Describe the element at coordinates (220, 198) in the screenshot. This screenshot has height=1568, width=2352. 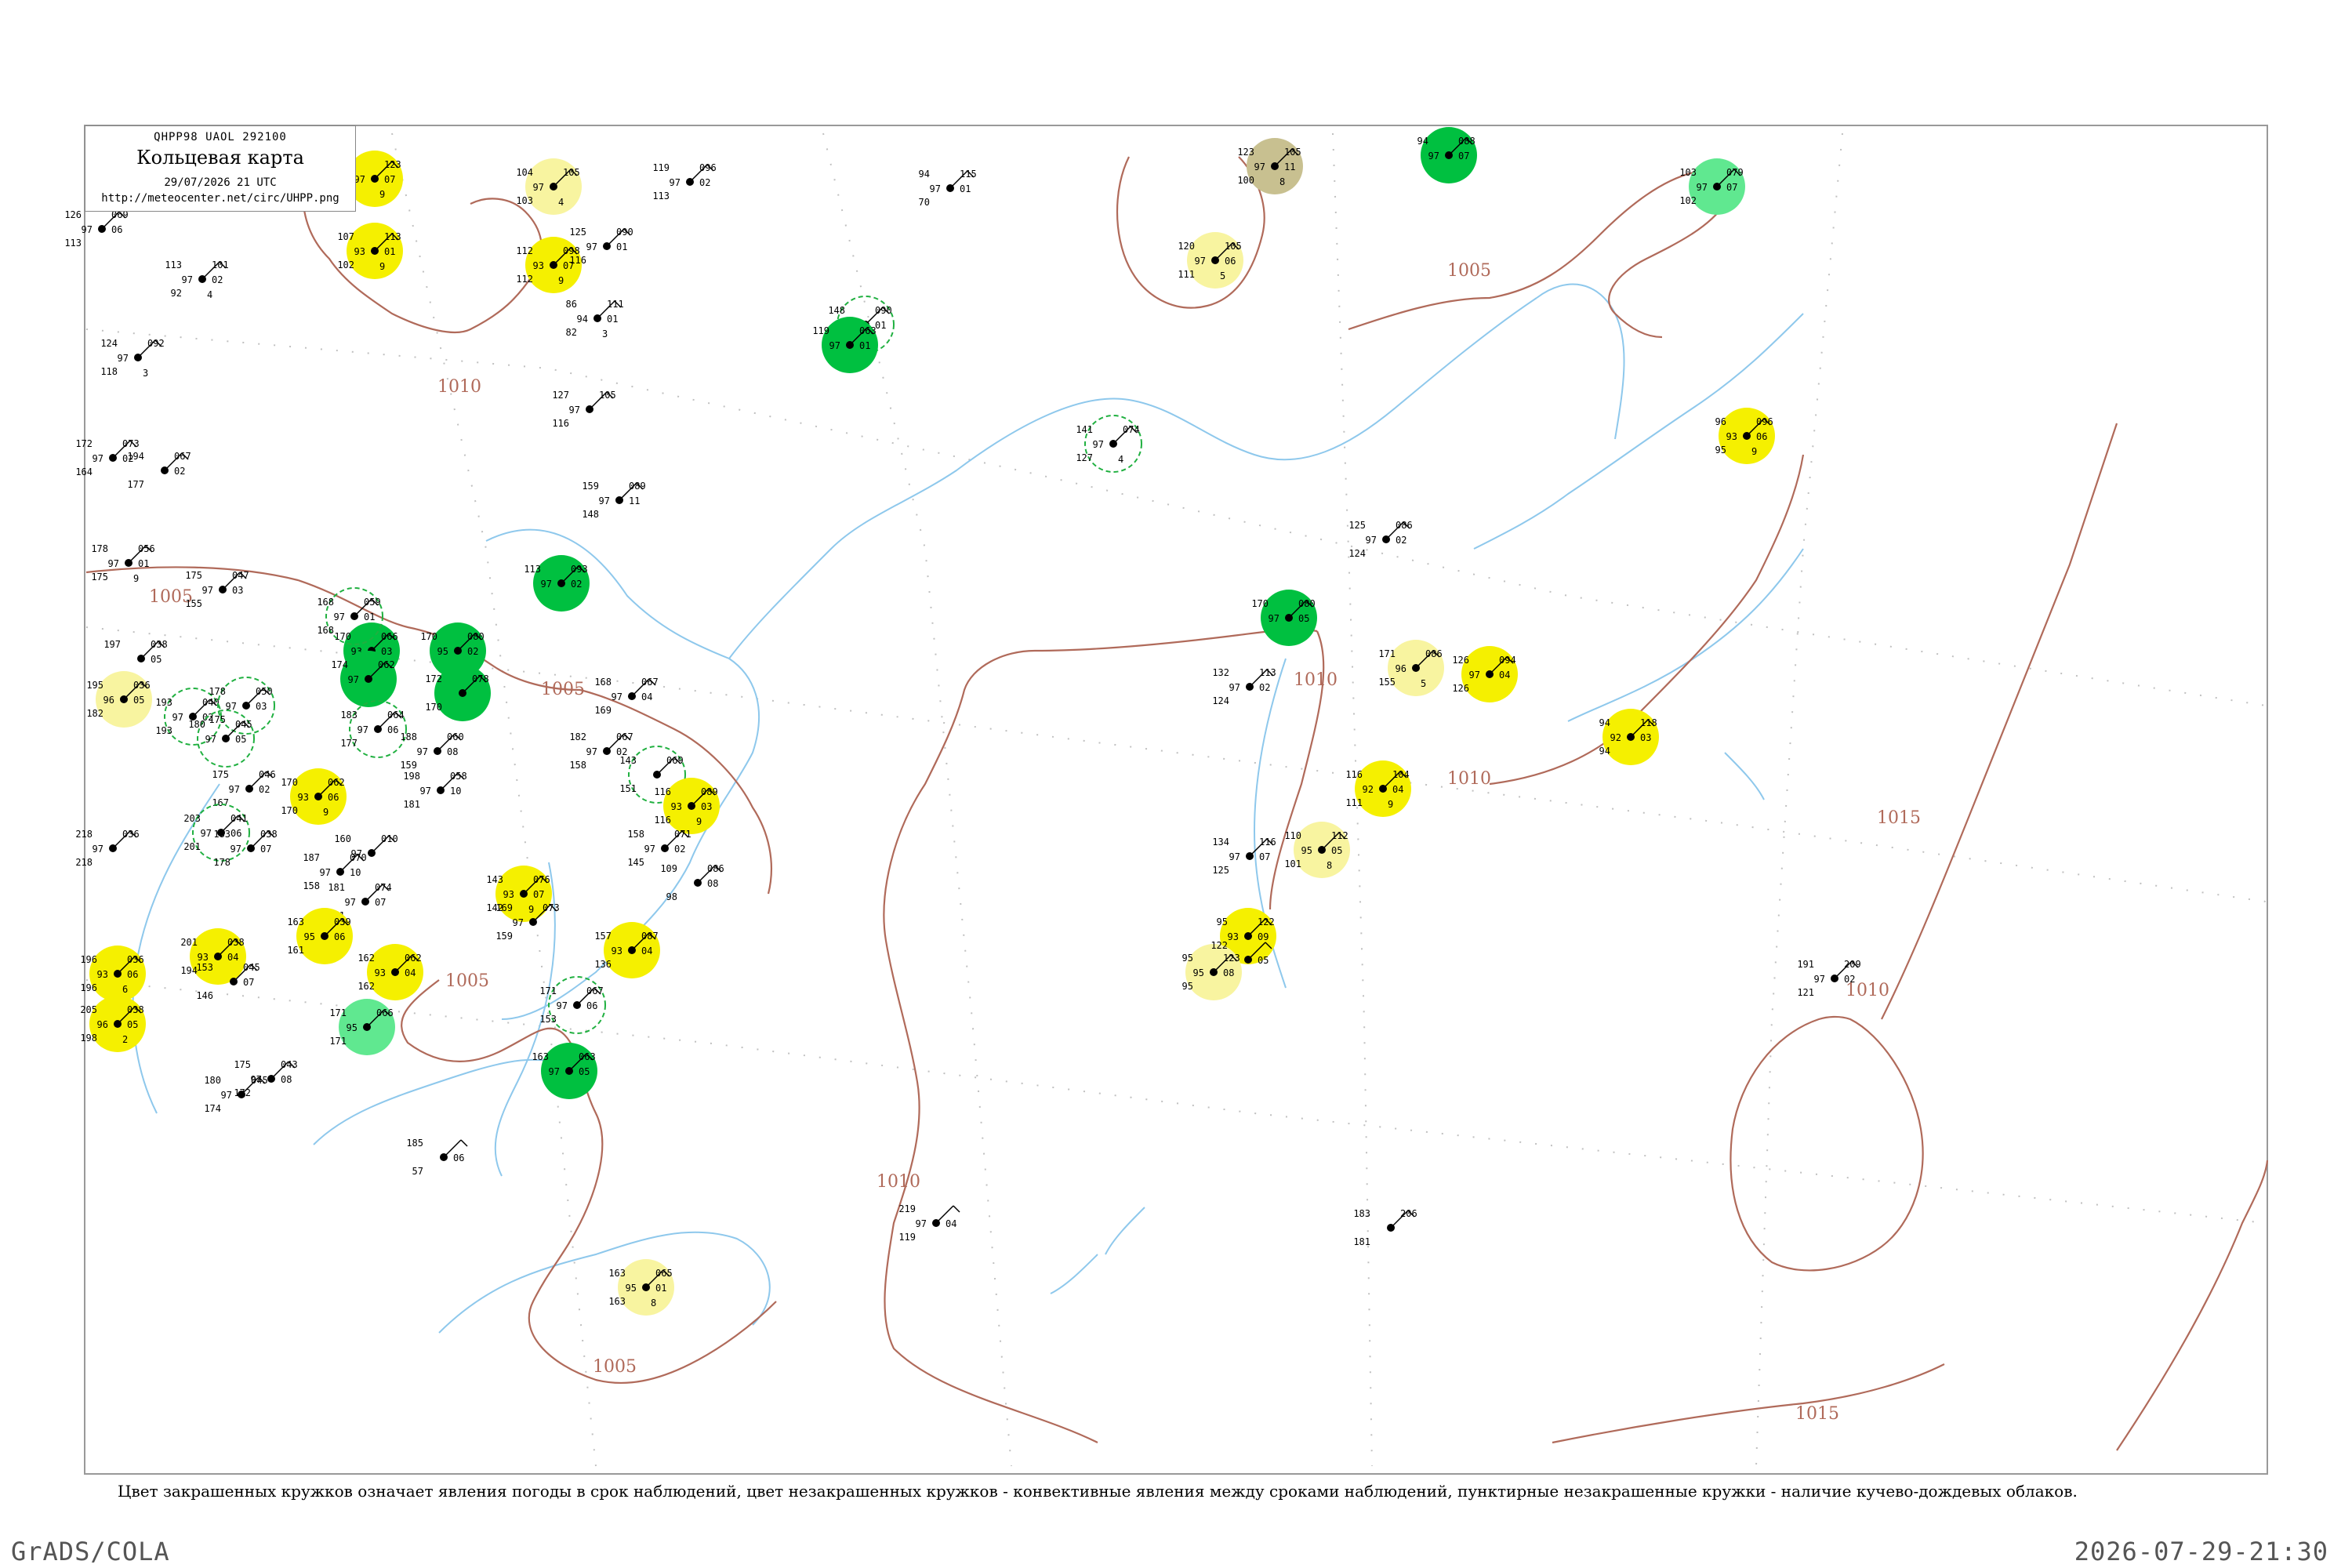
I see `map-source-url: http://meteocenter.net/circ/UHPP.png` at that location.